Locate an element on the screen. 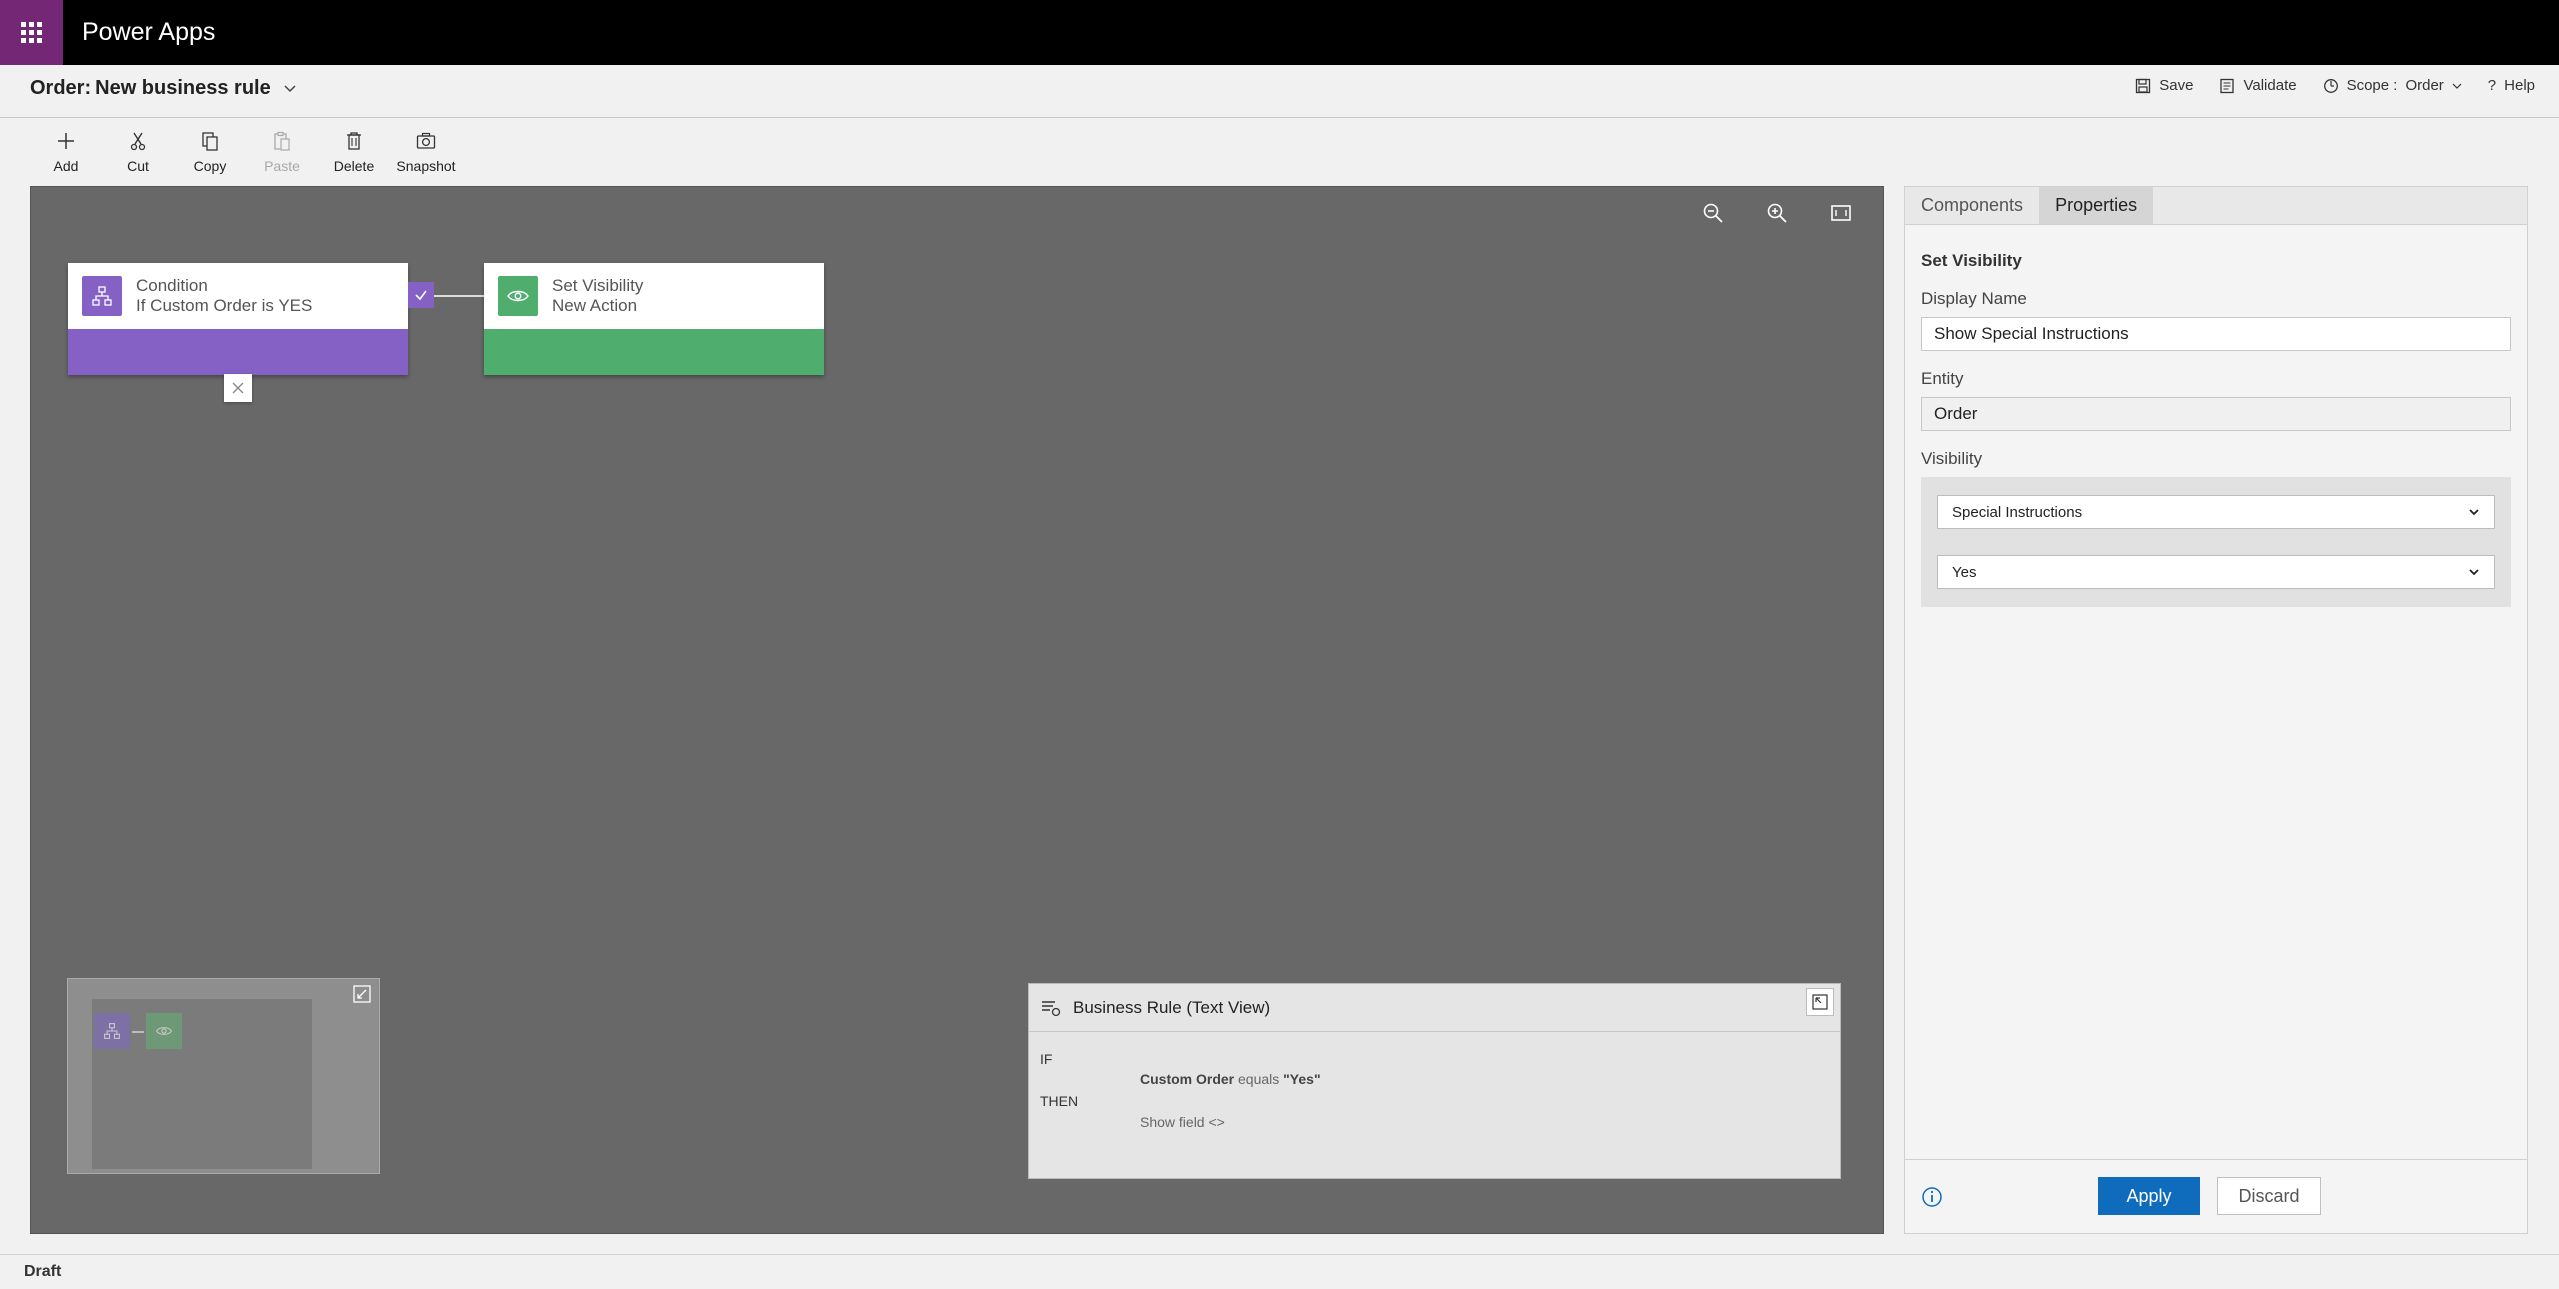 The width and height of the screenshot is (2559, 1289). question-icon: ? is located at coordinates (2492, 85).